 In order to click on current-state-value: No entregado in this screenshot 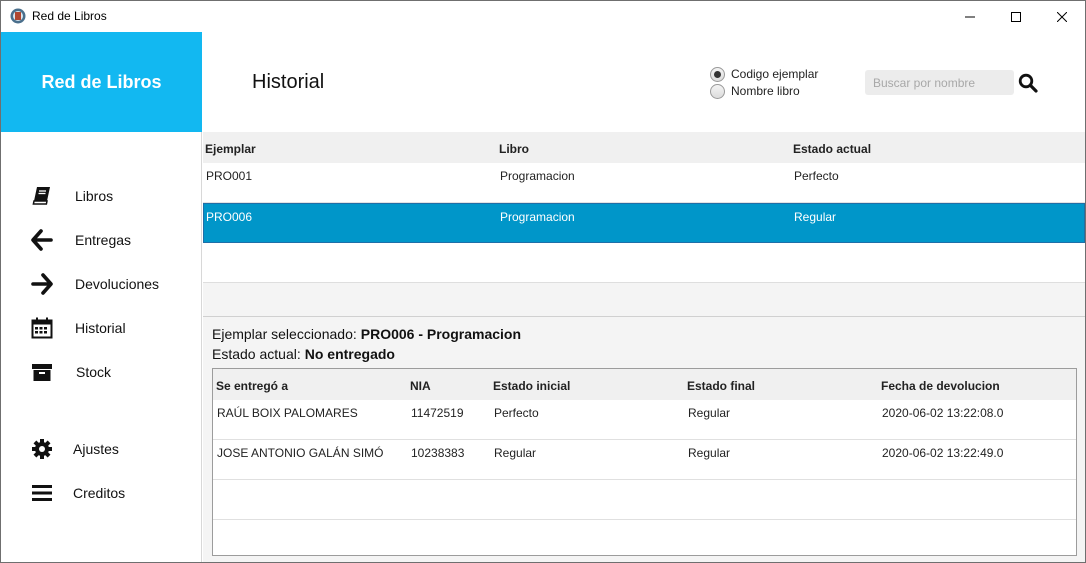, I will do `click(349, 354)`.